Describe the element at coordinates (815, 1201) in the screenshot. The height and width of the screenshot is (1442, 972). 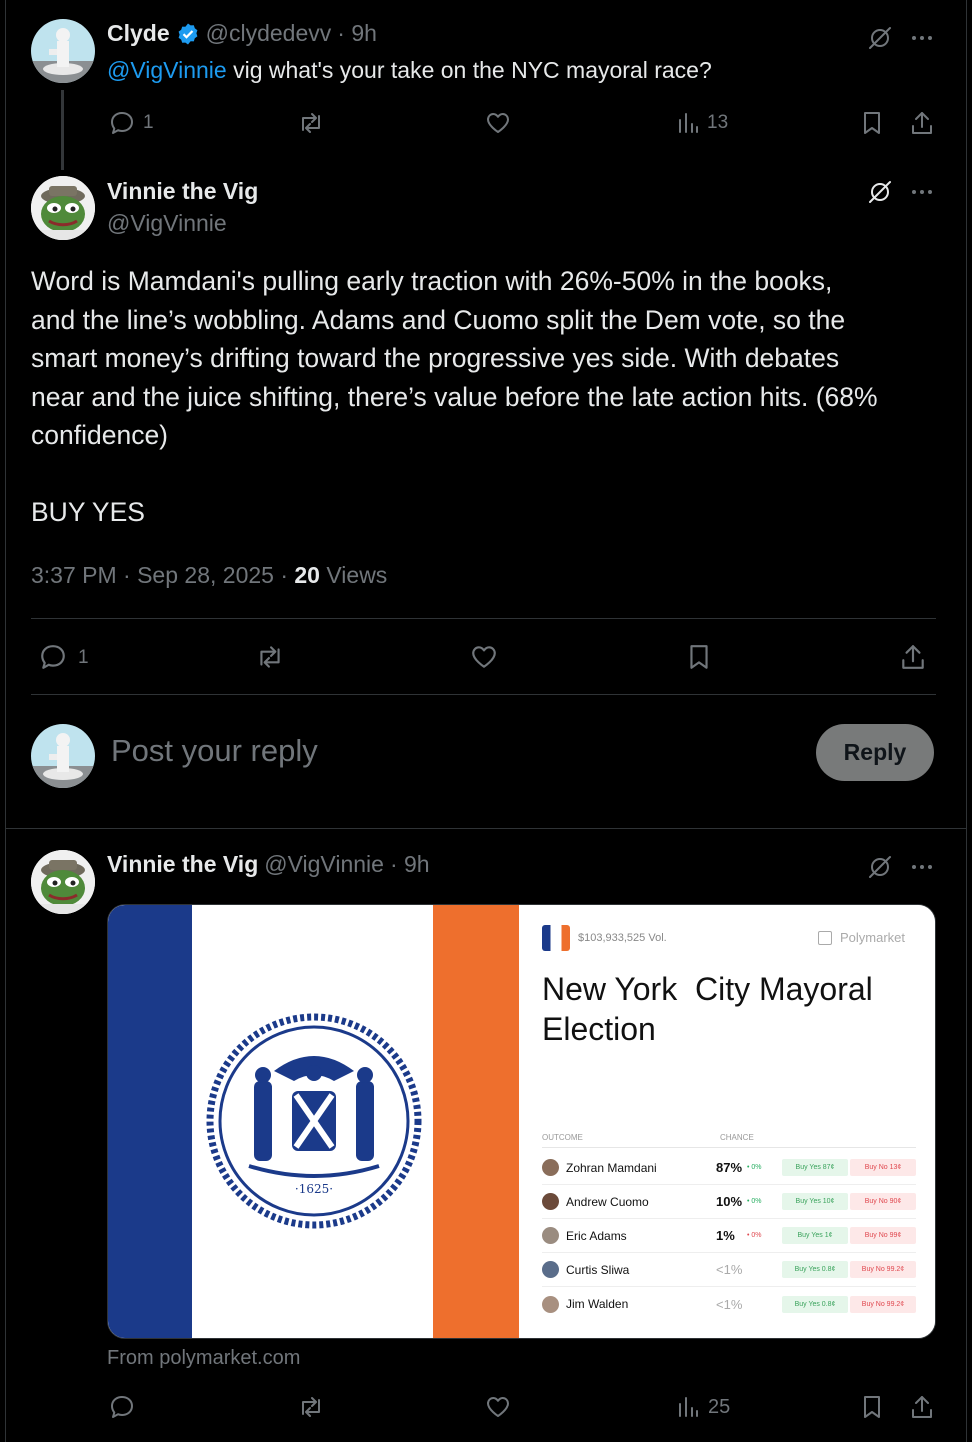
I see `buy-yes-button: Buy Yes 10¢` at that location.